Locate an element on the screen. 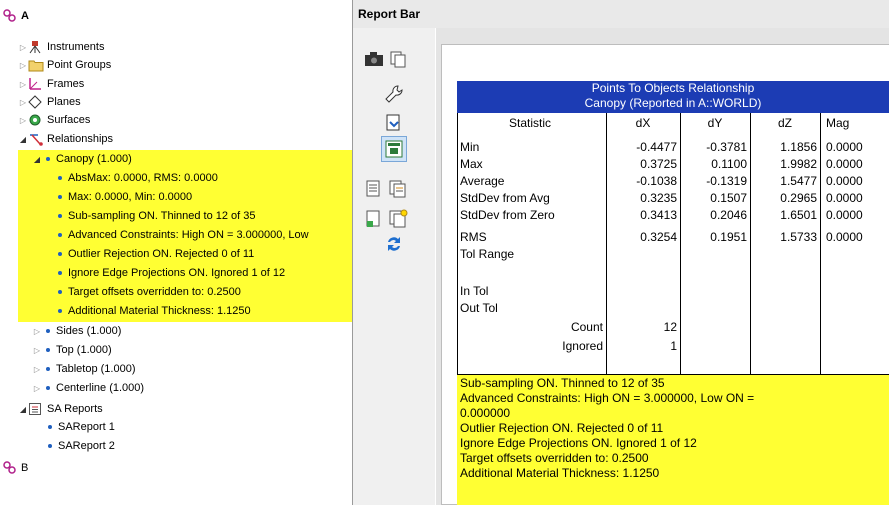  canopy-detail-item: AbsMax: 0.0000, RMS: 0.0000 is located at coordinates (136, 178).